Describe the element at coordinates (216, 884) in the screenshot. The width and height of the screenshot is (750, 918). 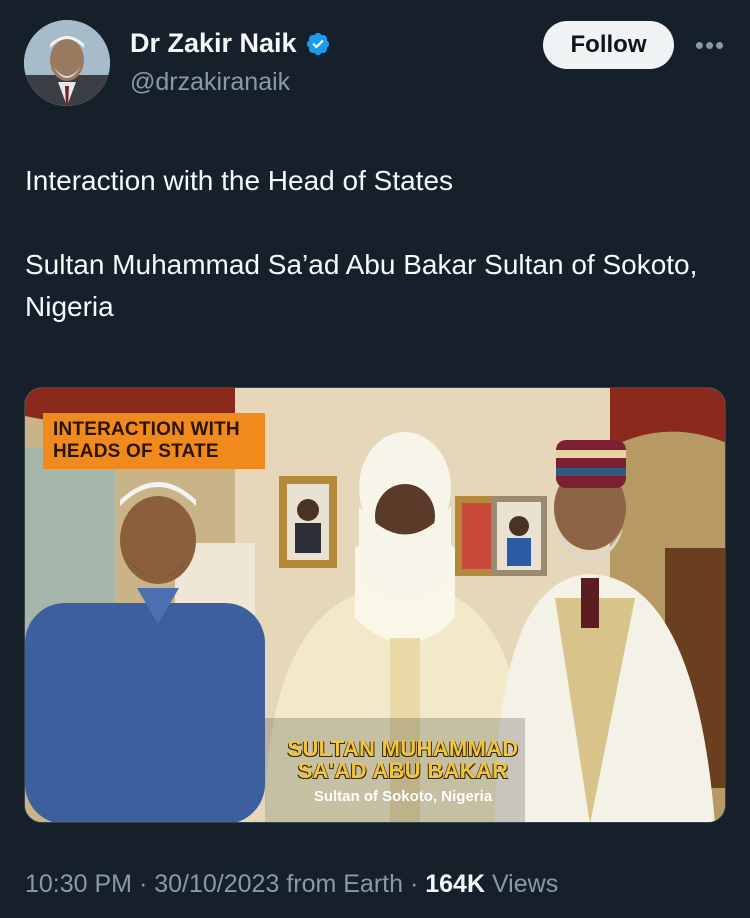
I see `tweet-date: 30/10/2023` at that location.